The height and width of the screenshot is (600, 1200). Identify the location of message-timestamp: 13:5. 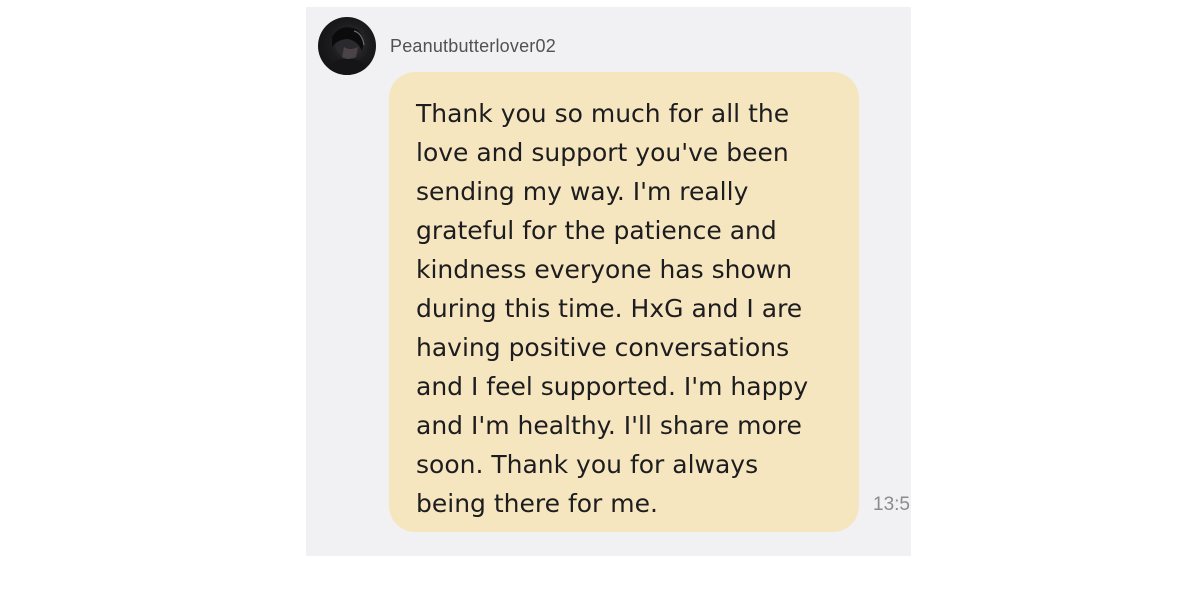
(891, 504).